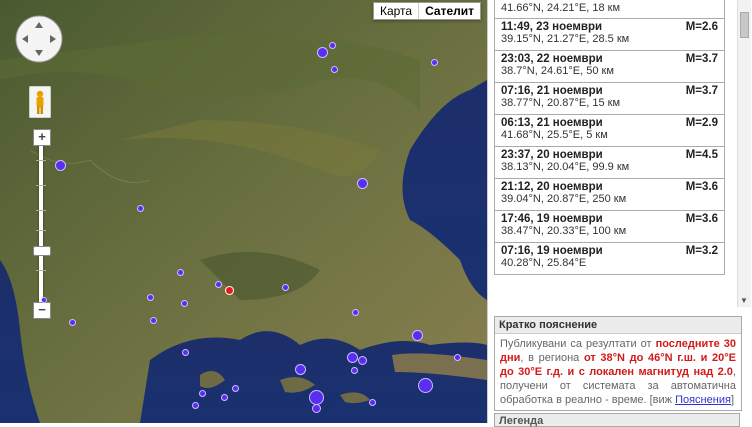 This screenshot has width=752, height=427. Describe the element at coordinates (701, 123) in the screenshot. I see `event-magnitude: M=2.9` at that location.